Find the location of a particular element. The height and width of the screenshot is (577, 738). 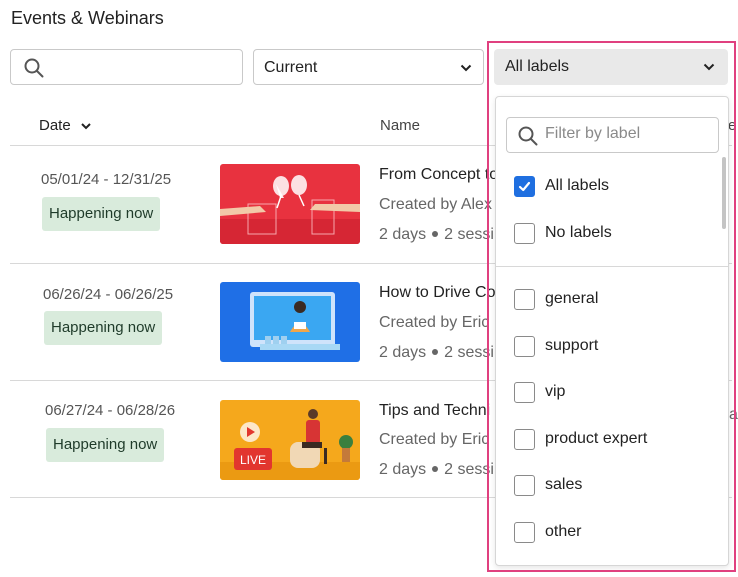

event-title: From Concept to is located at coordinates (438, 175).